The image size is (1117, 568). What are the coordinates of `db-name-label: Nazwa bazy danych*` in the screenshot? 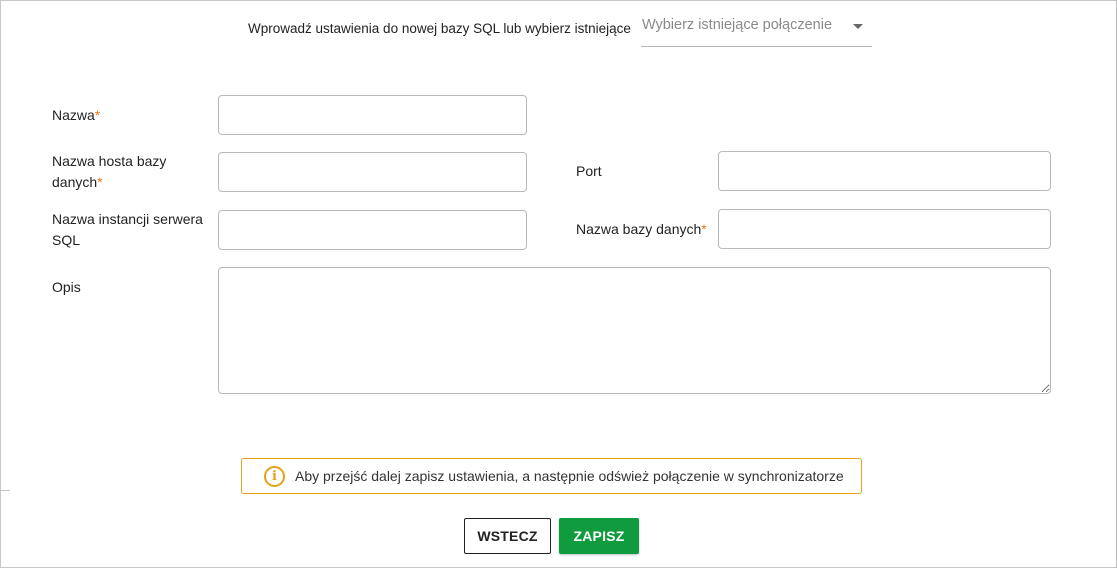 It's located at (641, 229).